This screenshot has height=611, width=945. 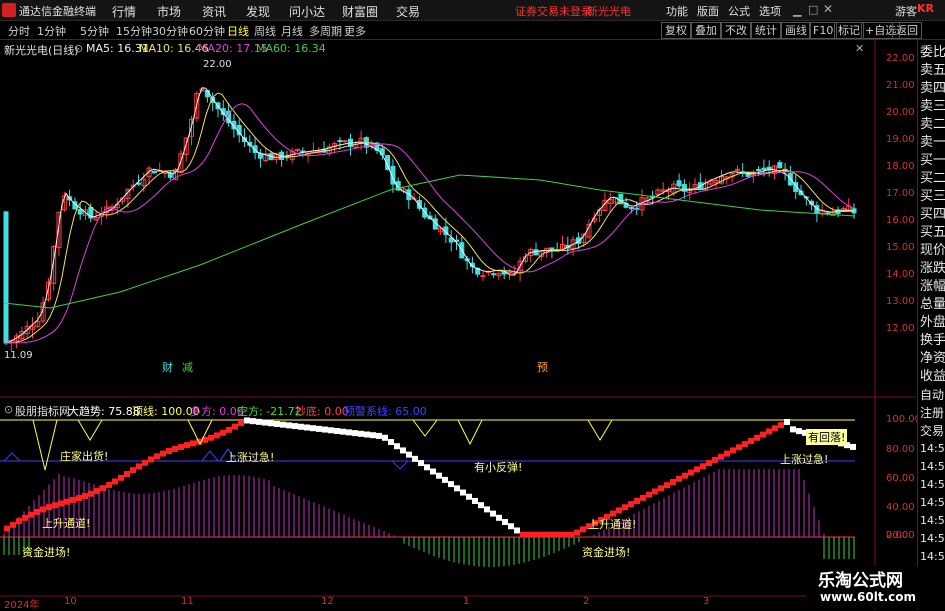 What do you see at coordinates (868, 597) in the screenshot?
I see `watermark-url: www.60lt.com` at bounding box center [868, 597].